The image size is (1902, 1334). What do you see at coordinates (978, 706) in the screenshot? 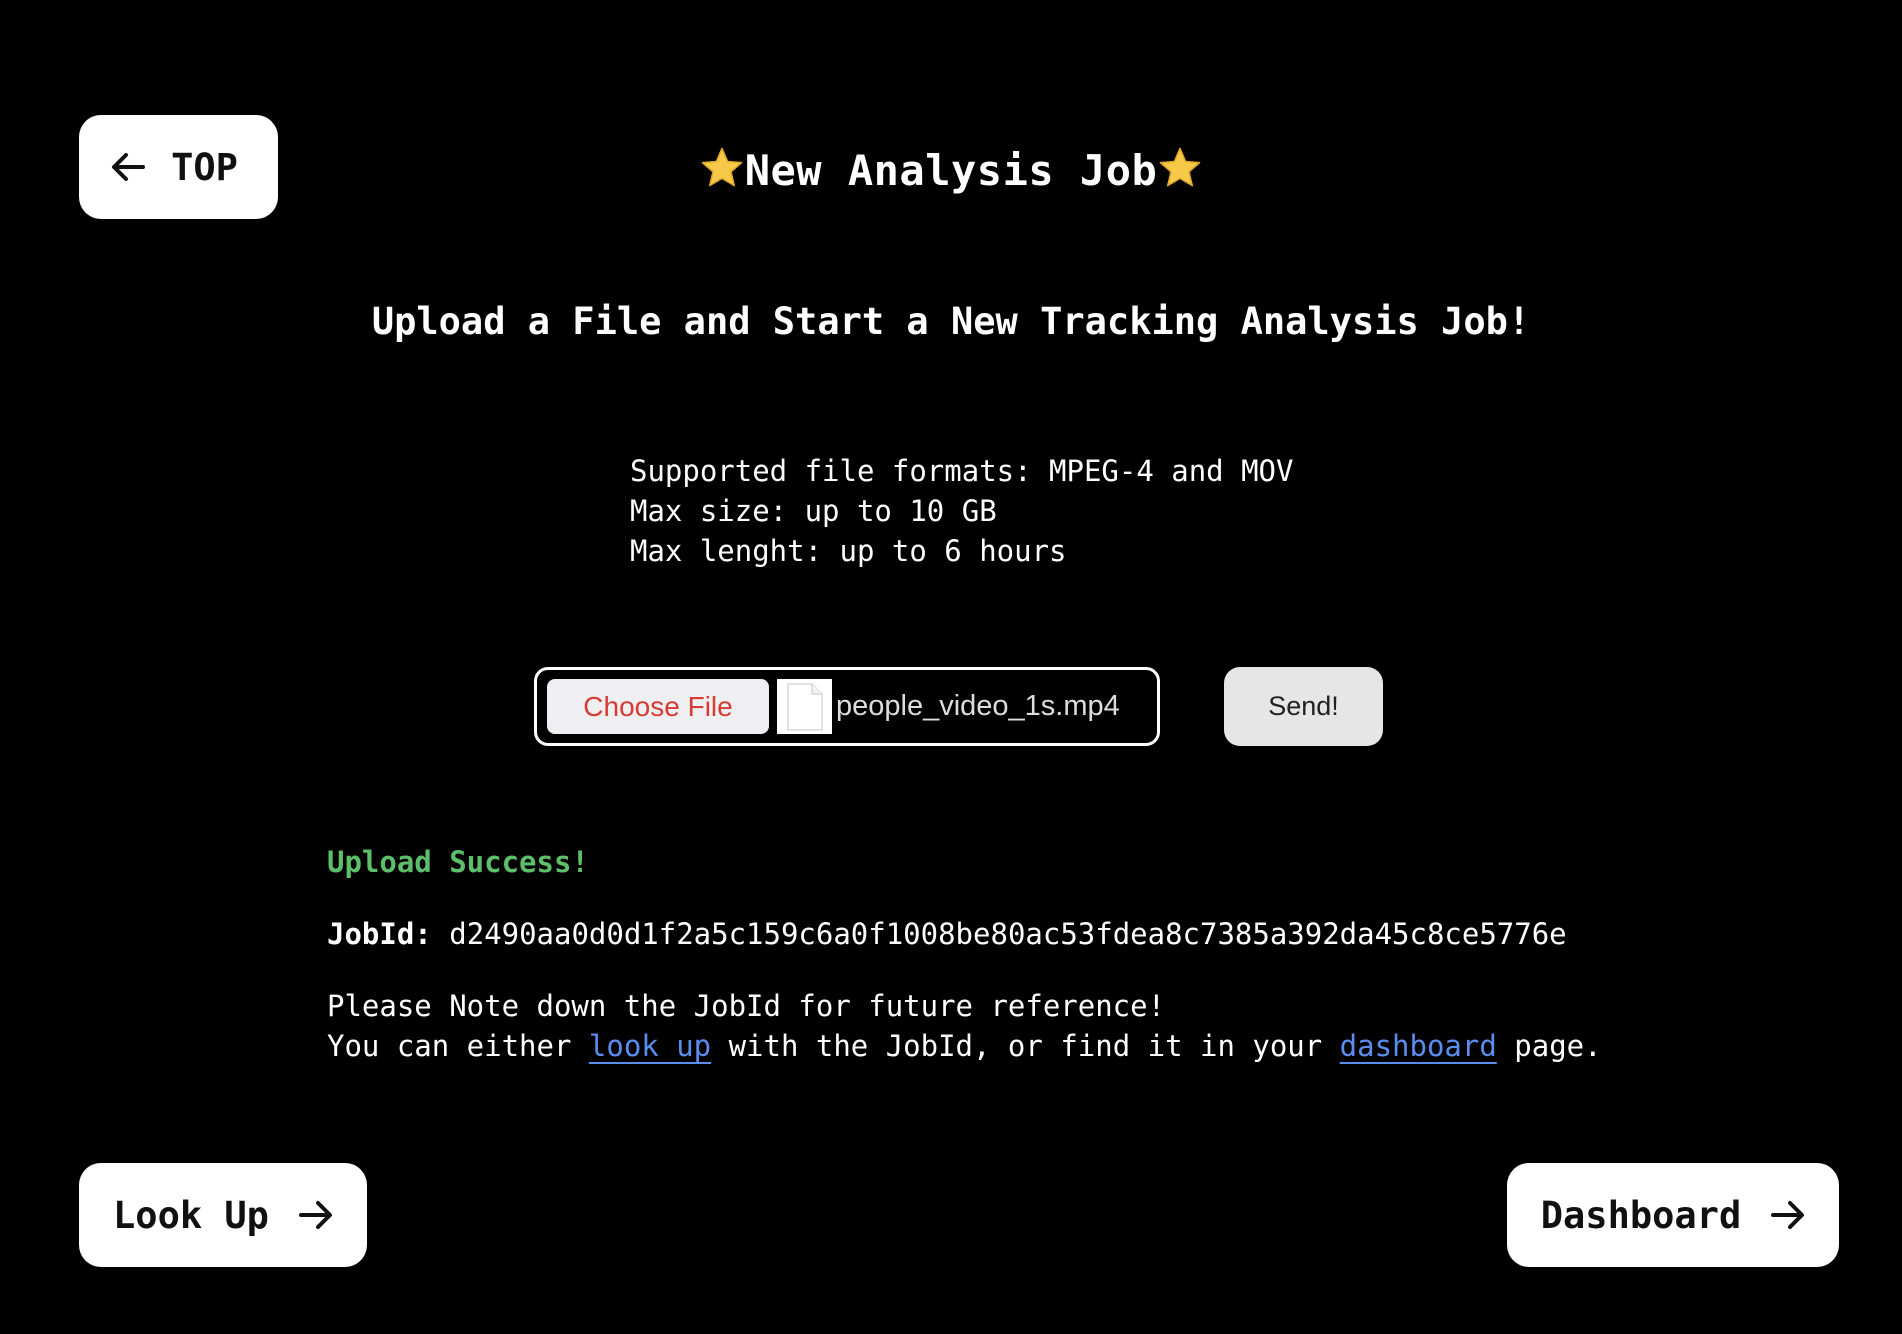
I see `selected-file-name: people_video_1s.mp4` at bounding box center [978, 706].